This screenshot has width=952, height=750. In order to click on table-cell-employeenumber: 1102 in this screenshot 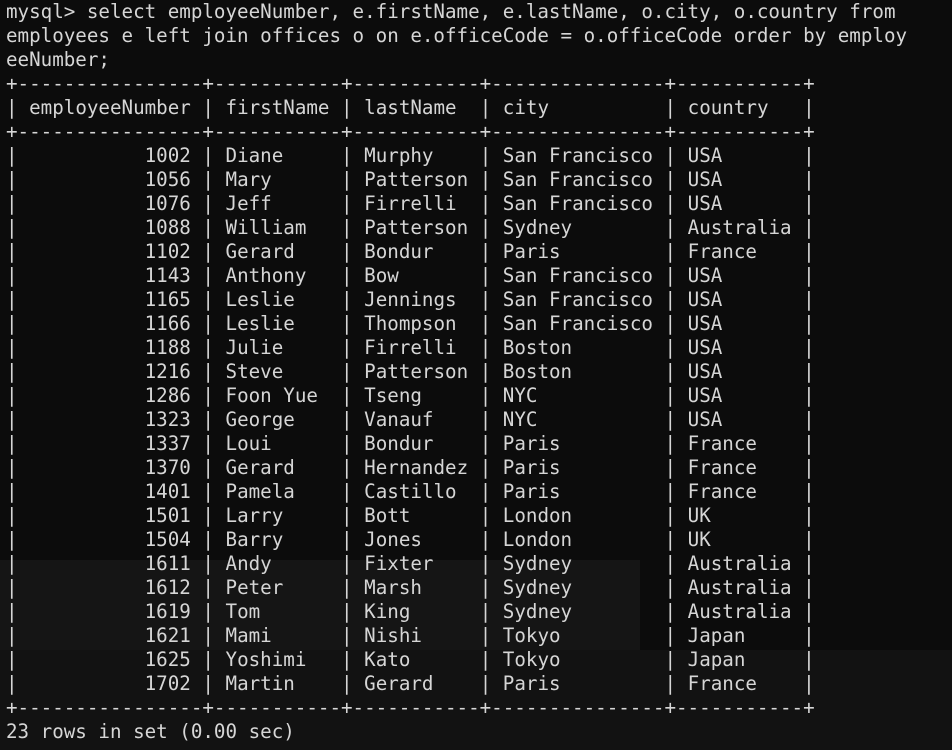, I will do `click(110, 251)`.